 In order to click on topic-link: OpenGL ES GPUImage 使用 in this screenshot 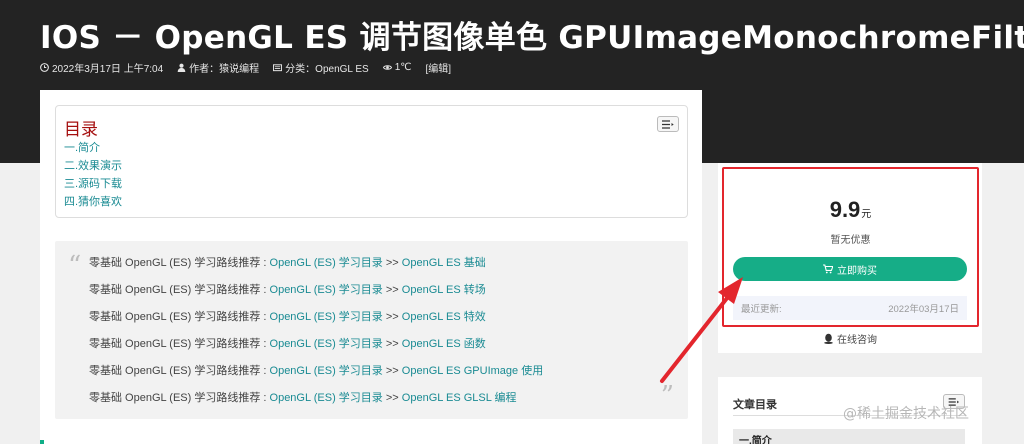, I will do `click(472, 371)`.